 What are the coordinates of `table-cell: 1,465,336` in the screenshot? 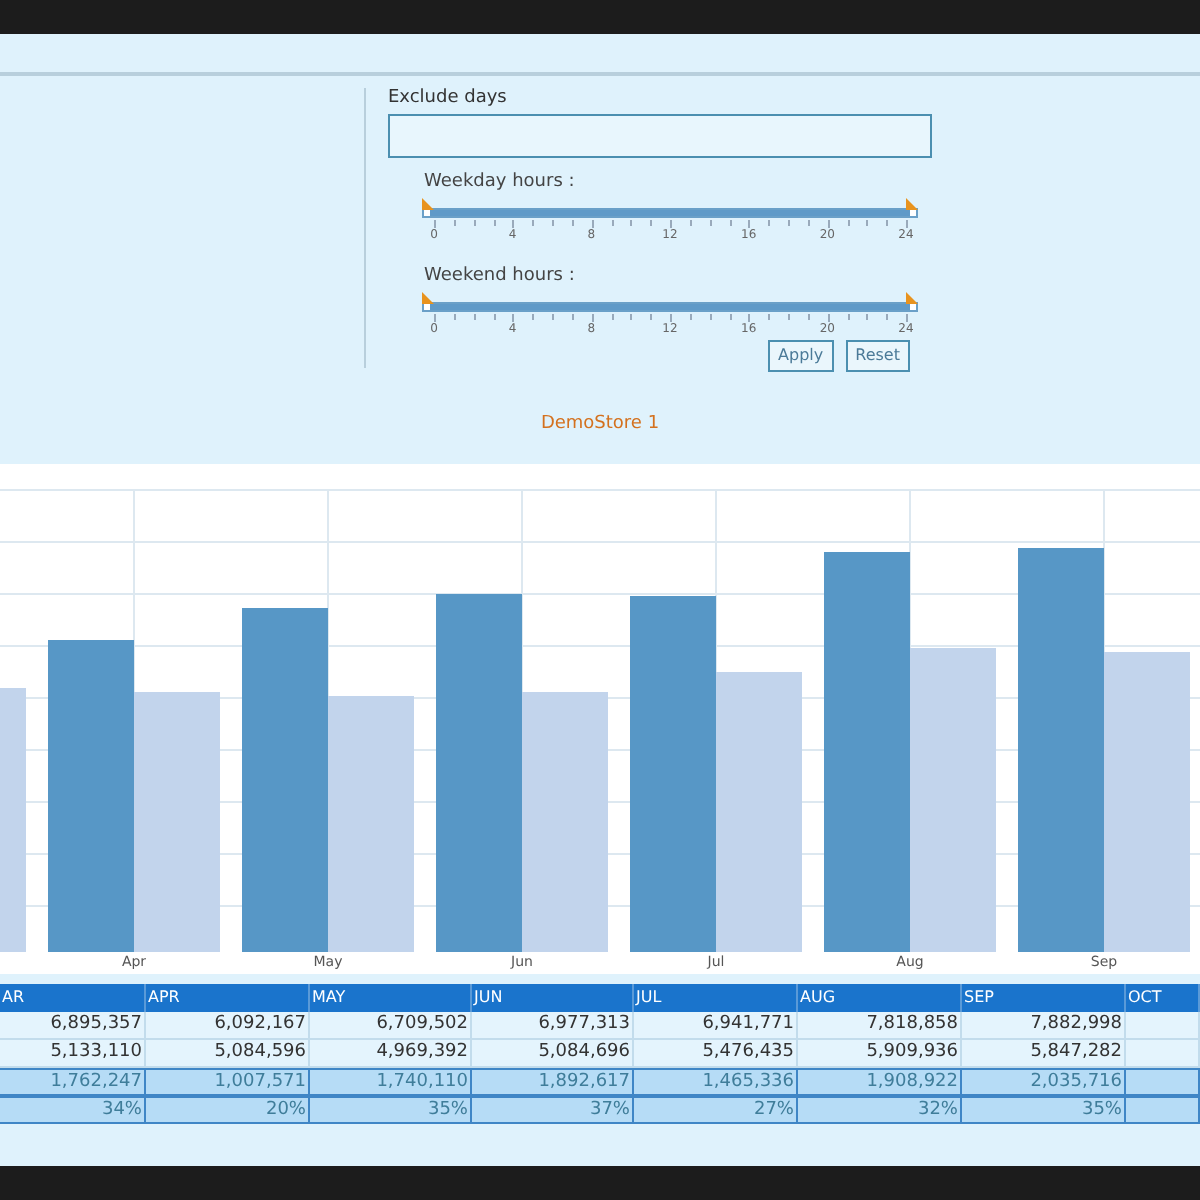 It's located at (716, 1082).